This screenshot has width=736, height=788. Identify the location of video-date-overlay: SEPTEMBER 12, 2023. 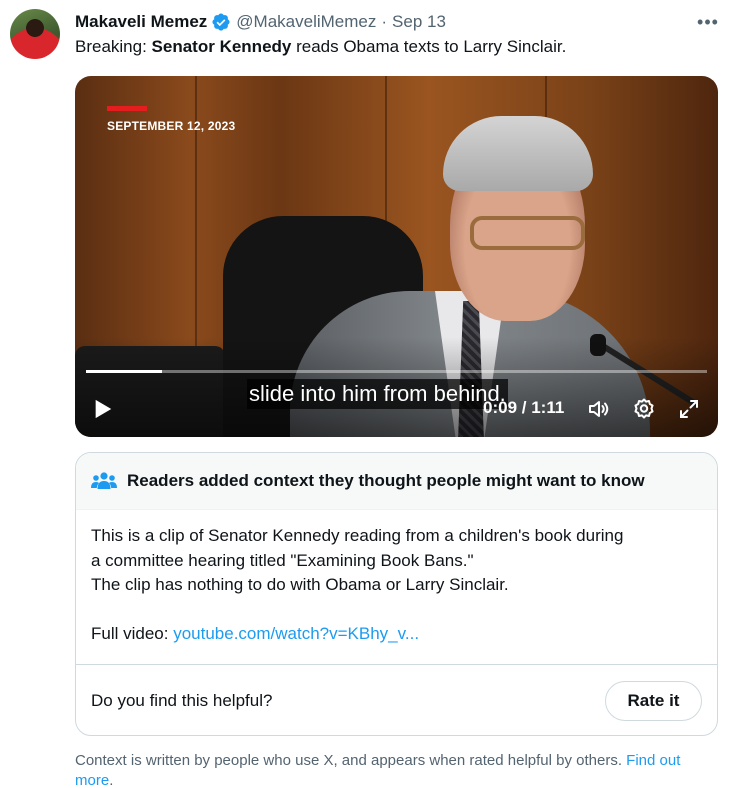
(171, 119).